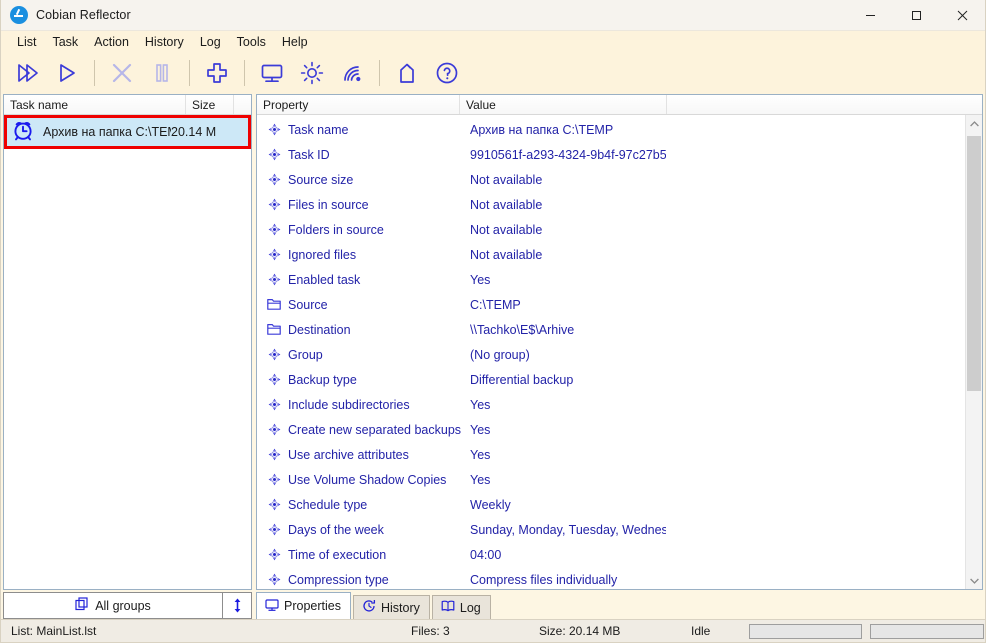 This screenshot has width=986, height=643. Describe the element at coordinates (111, 42) in the screenshot. I see `menu-item-action: Action` at that location.